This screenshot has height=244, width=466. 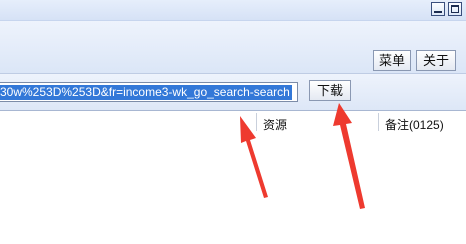 What do you see at coordinates (414, 124) in the screenshot?
I see `column-header-note: 备注(0125)` at bounding box center [414, 124].